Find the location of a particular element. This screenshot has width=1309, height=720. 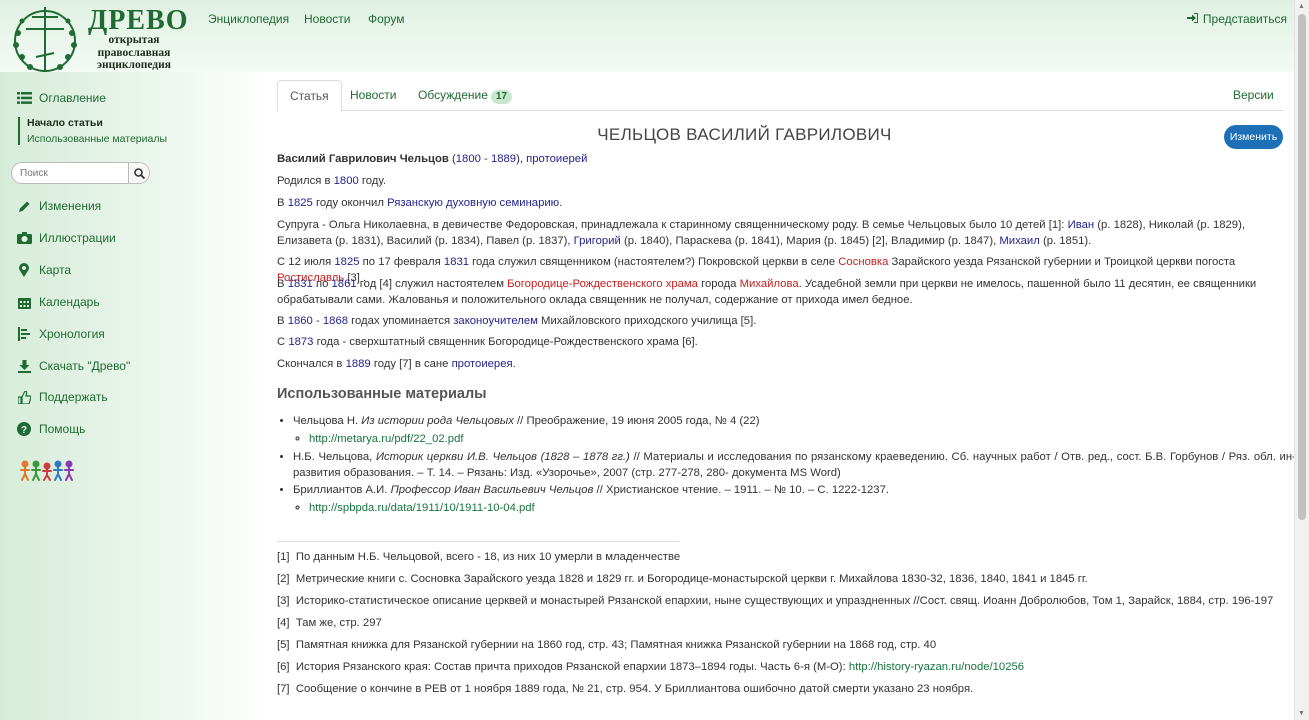

search-button is located at coordinates (138, 173).